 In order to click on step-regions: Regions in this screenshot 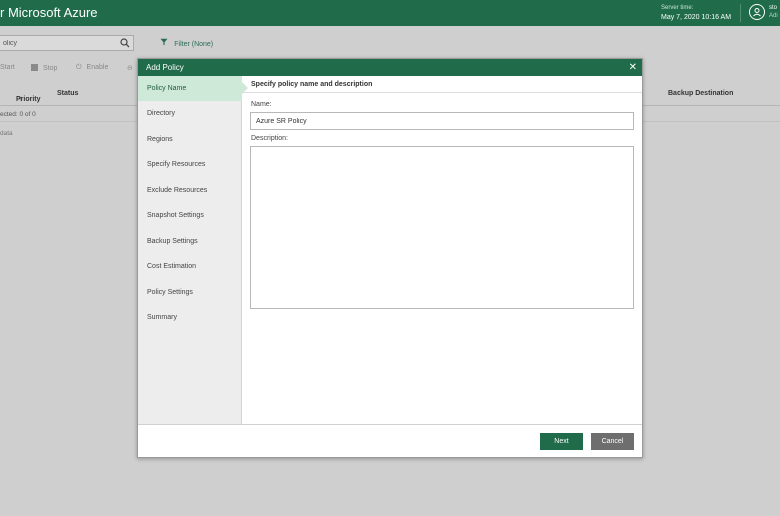, I will do `click(190, 139)`.